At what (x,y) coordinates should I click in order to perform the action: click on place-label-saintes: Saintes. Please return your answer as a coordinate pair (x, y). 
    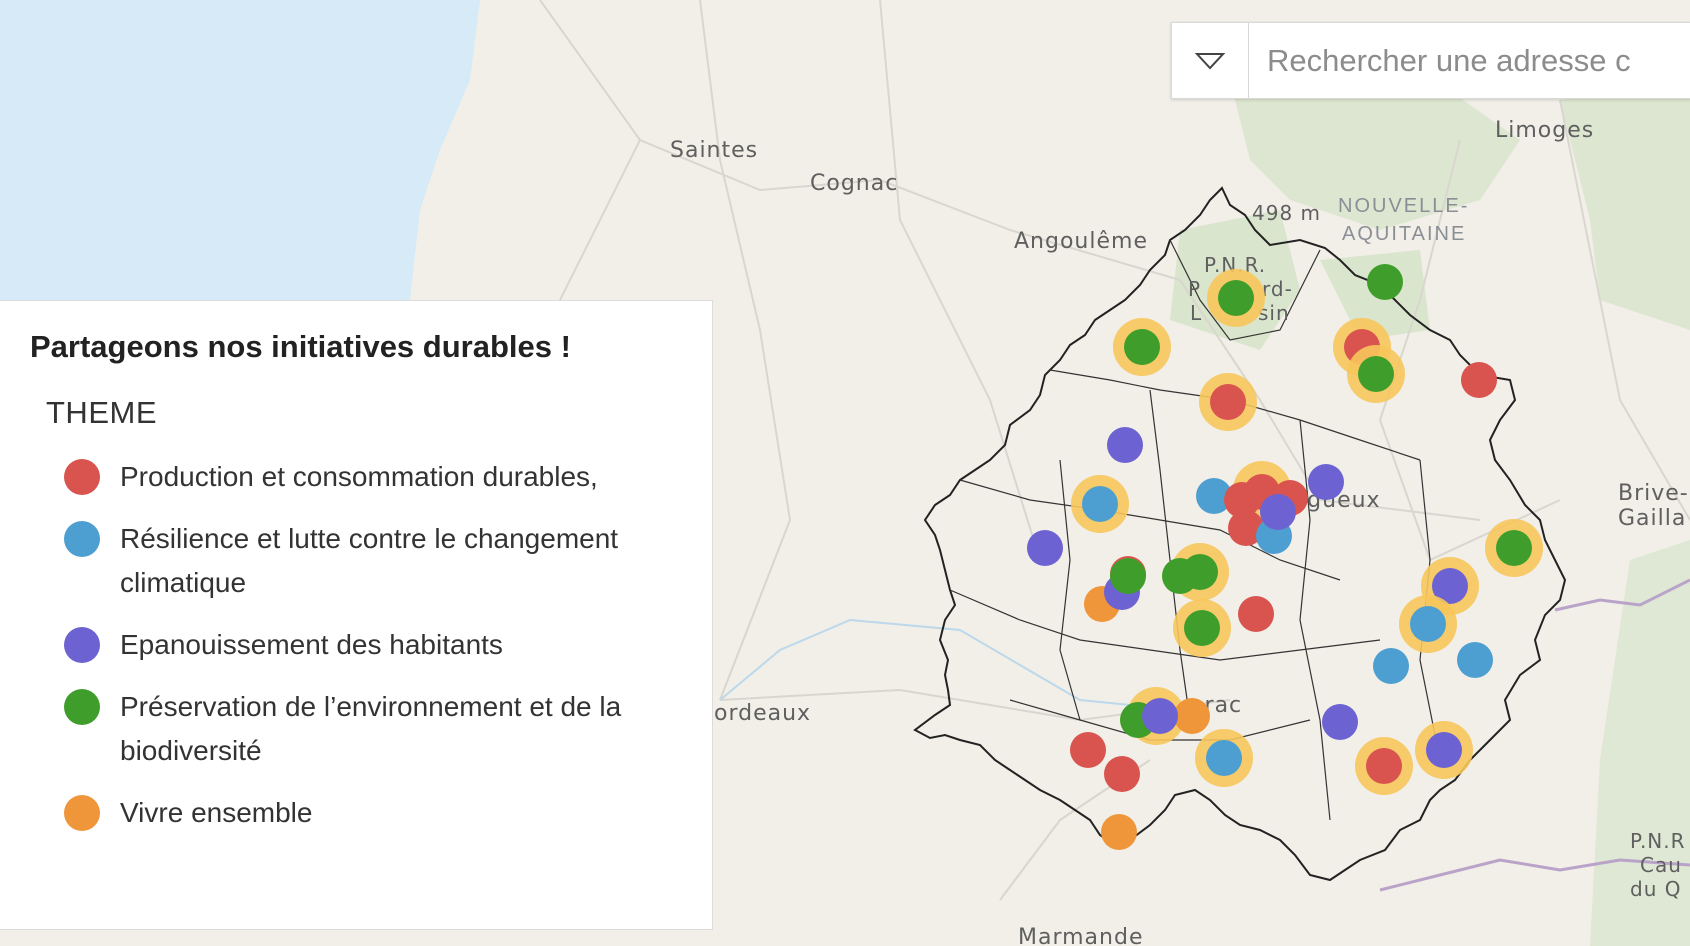
    Looking at the image, I should click on (714, 150).